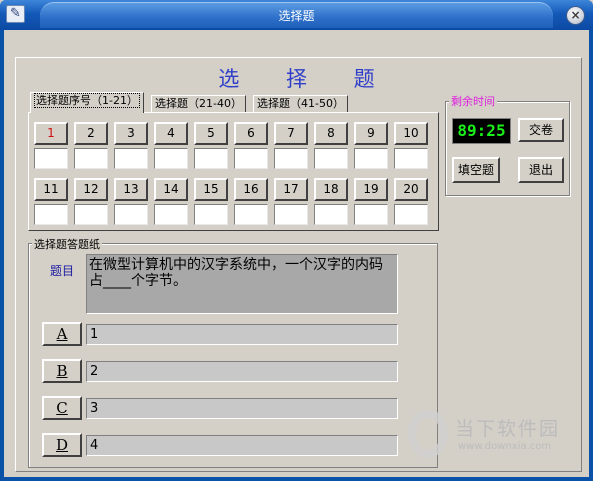 The image size is (593, 481). Describe the element at coordinates (371, 189) in the screenshot. I see `question-19-button: 19` at that location.